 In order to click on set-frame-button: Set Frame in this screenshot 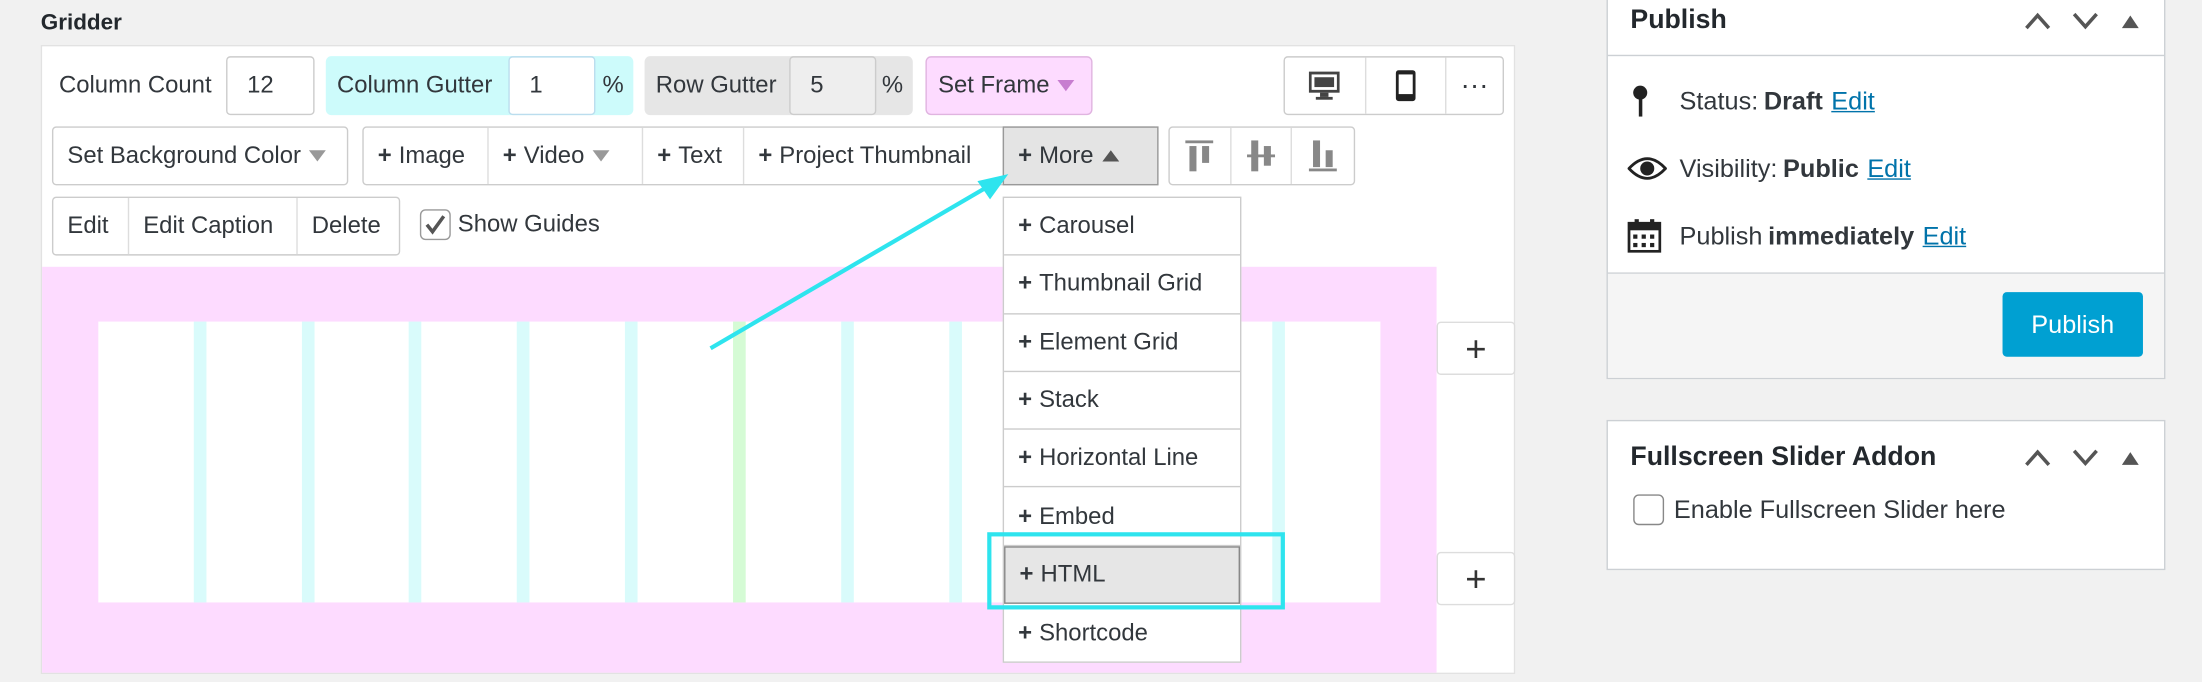, I will do `click(1009, 86)`.